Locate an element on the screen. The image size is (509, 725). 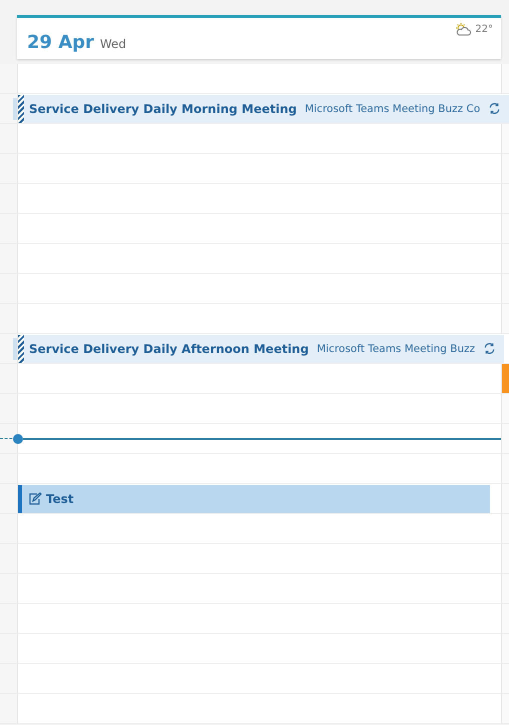
temperature-label: 22° is located at coordinates (484, 29).